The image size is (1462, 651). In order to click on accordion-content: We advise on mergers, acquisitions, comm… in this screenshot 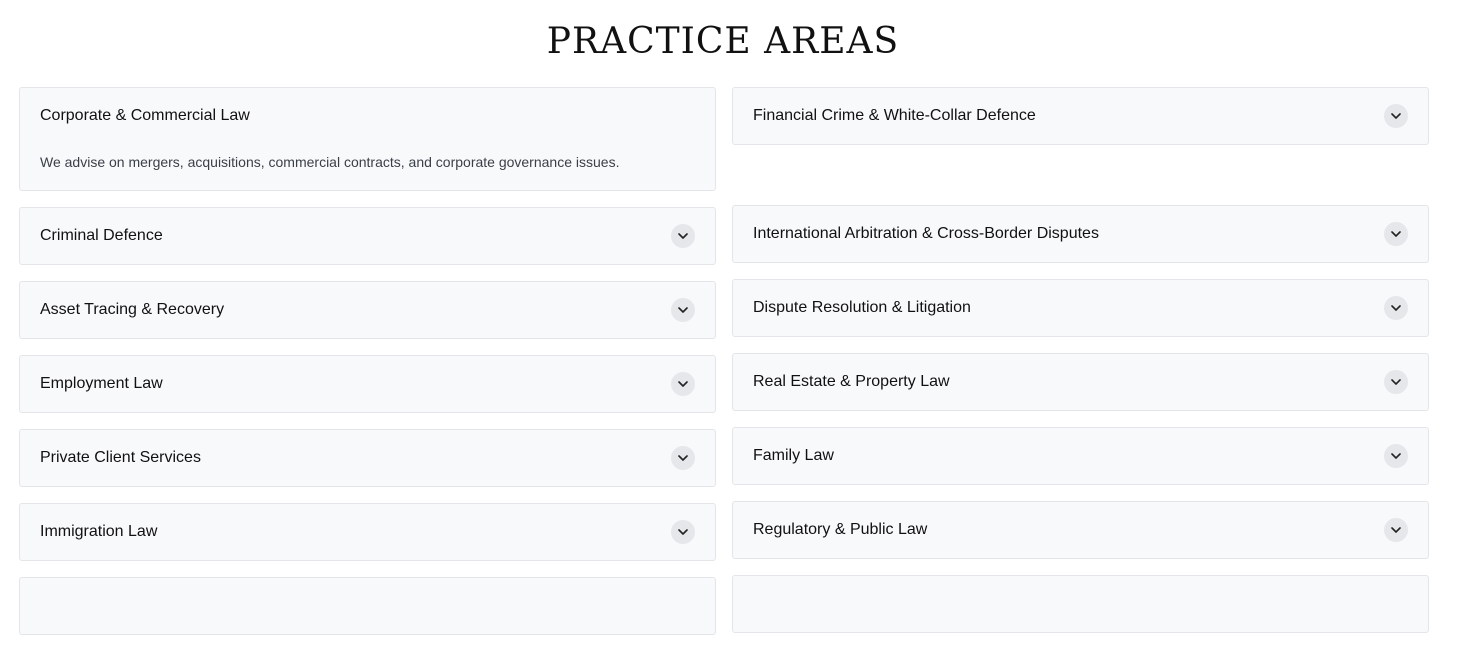, I will do `click(330, 162)`.